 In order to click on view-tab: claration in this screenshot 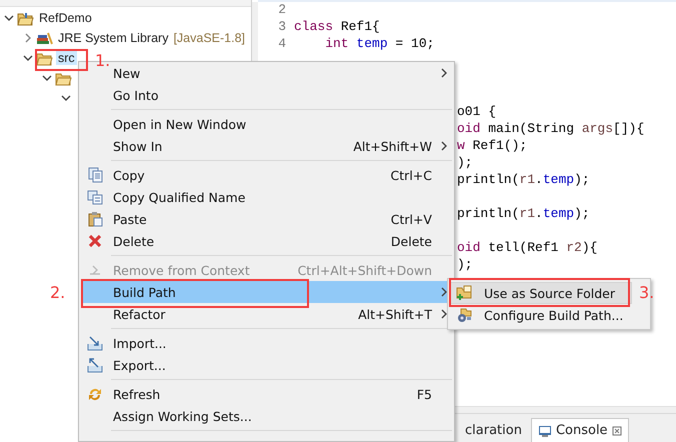, I will do `click(493, 430)`.